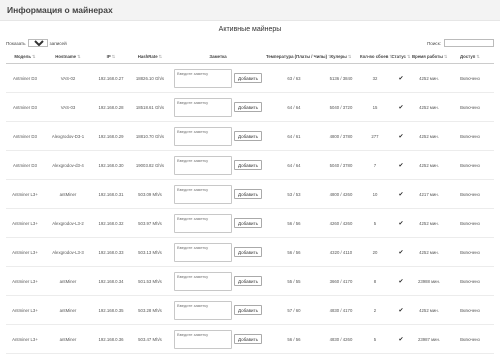  Describe the element at coordinates (68, 339) in the screenshot. I see `hostname-cell: antMiner` at that location.